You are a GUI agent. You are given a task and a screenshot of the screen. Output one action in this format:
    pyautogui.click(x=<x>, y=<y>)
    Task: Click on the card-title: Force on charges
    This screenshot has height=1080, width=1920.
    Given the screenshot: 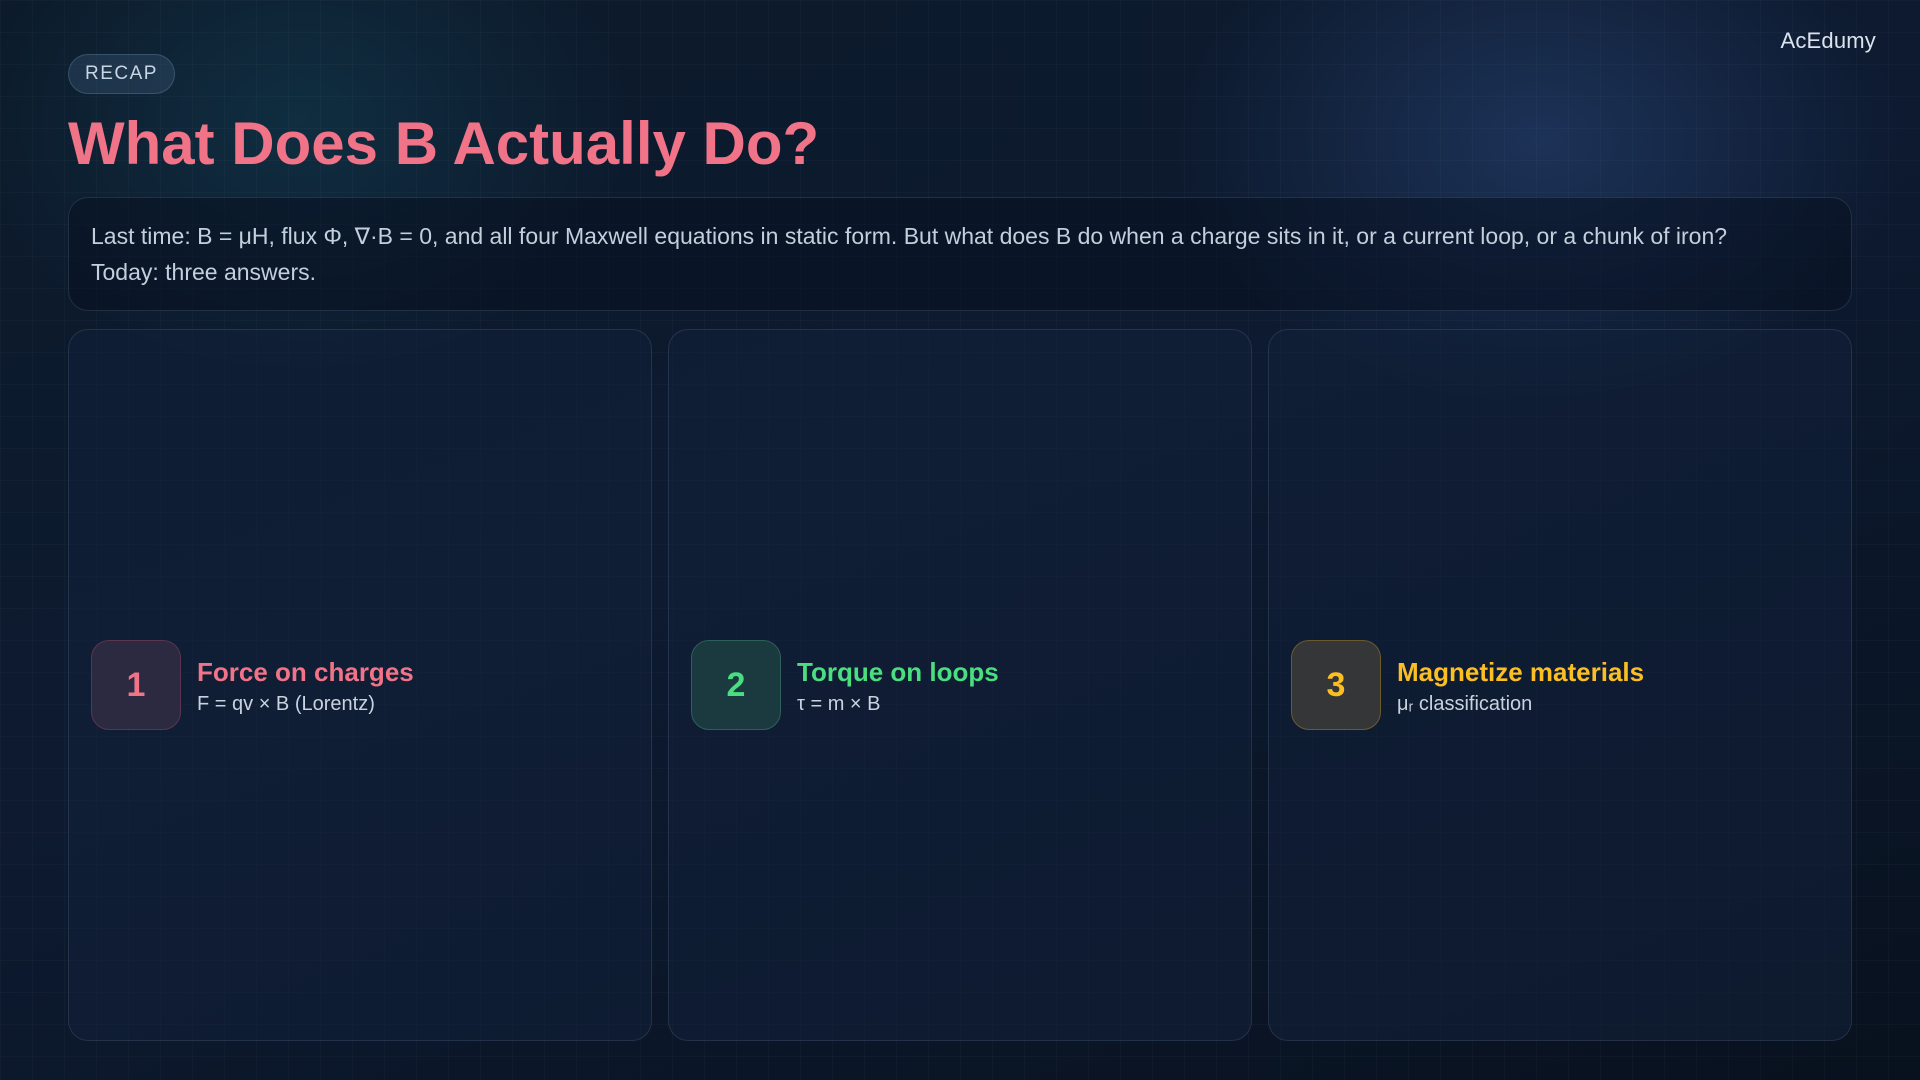 What is the action you would take?
    pyautogui.click(x=305, y=671)
    